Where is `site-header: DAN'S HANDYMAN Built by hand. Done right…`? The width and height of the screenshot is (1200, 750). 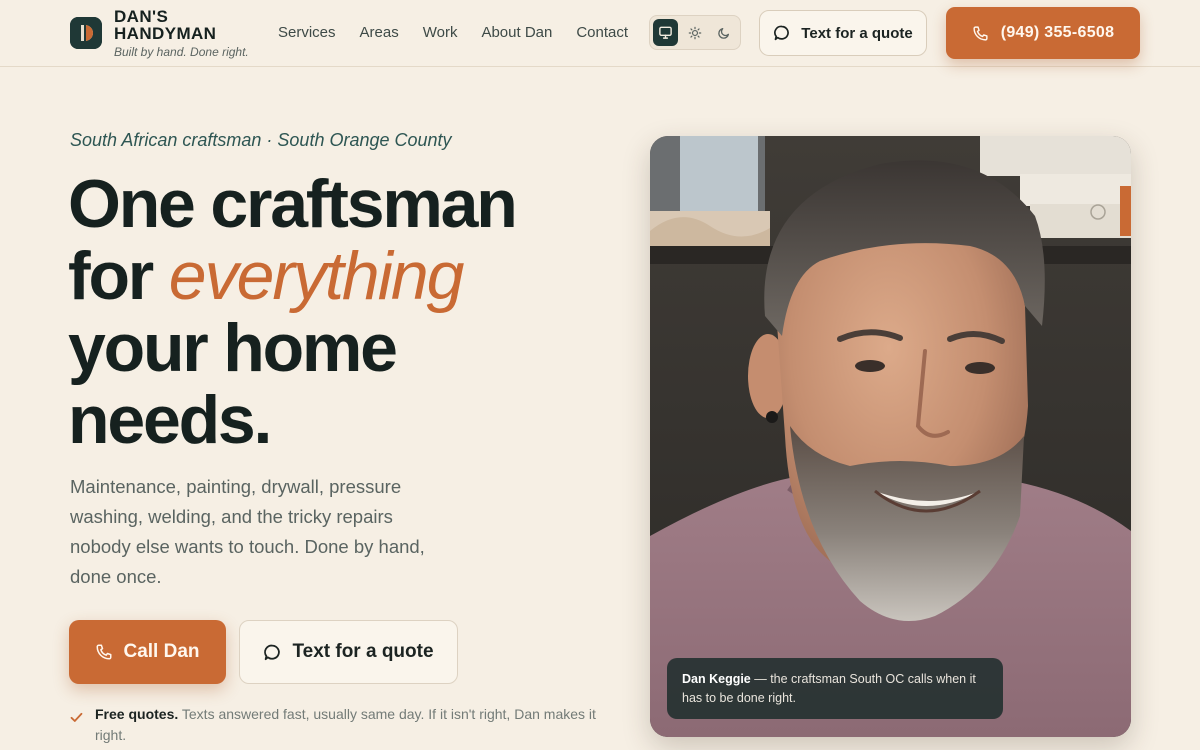
site-header: DAN'S HANDYMAN Built by hand. Done right… is located at coordinates (600, 33).